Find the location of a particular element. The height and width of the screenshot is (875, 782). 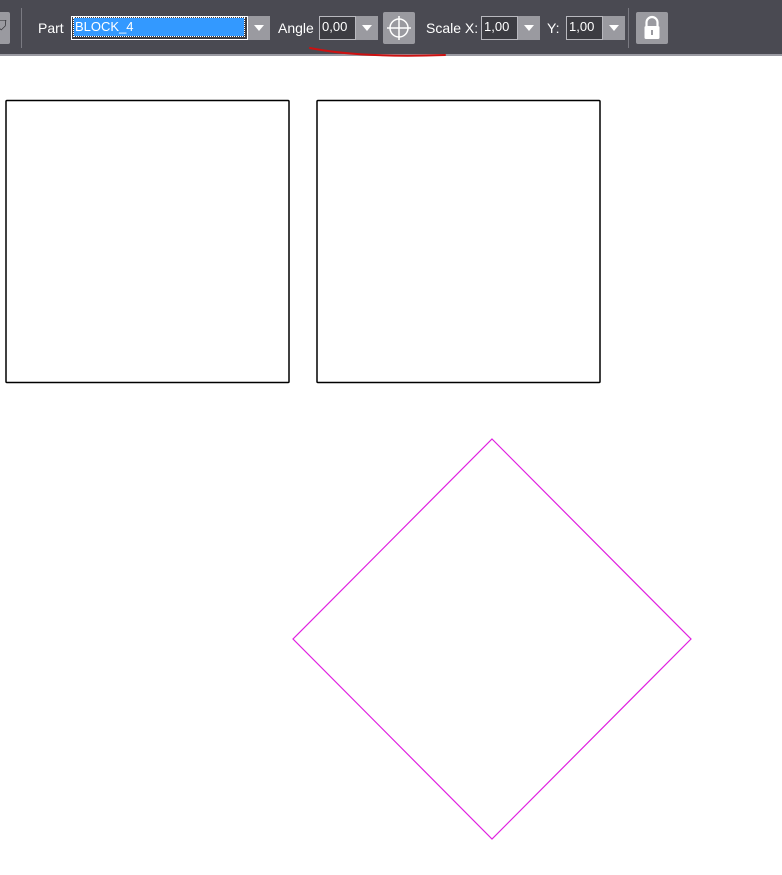

scale-x-label: Scale X: is located at coordinates (452, 28).